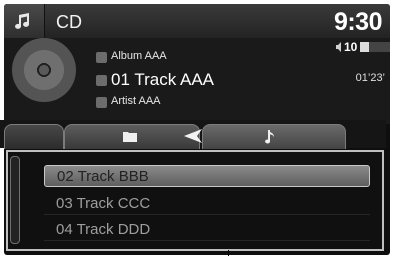  I want to click on volume-bar-fill, so click(364, 47).